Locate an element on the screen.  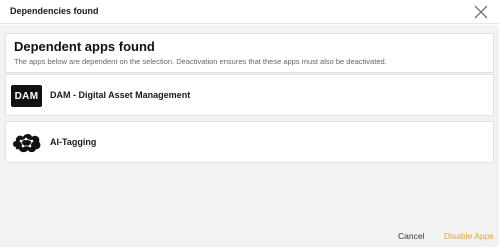
app-name: DAM - Digital Asset Management is located at coordinates (120, 95).